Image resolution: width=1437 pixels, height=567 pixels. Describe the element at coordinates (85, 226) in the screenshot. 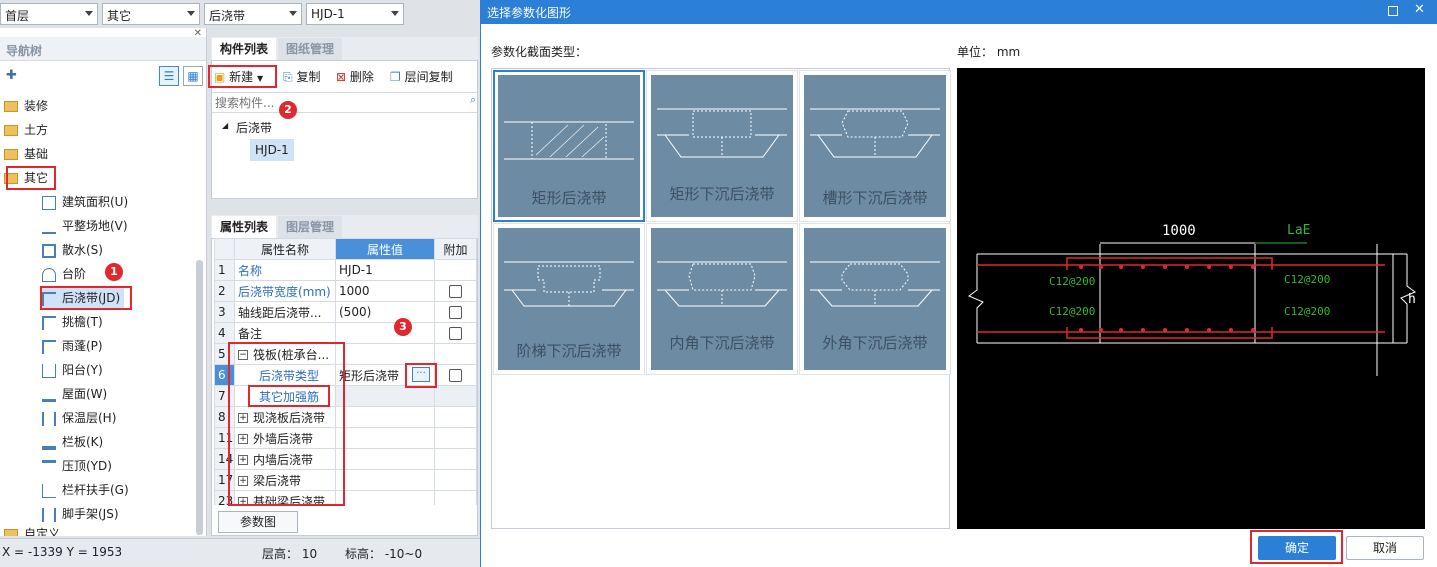

I see `nav-item-leveling: 平整场地(V)` at that location.